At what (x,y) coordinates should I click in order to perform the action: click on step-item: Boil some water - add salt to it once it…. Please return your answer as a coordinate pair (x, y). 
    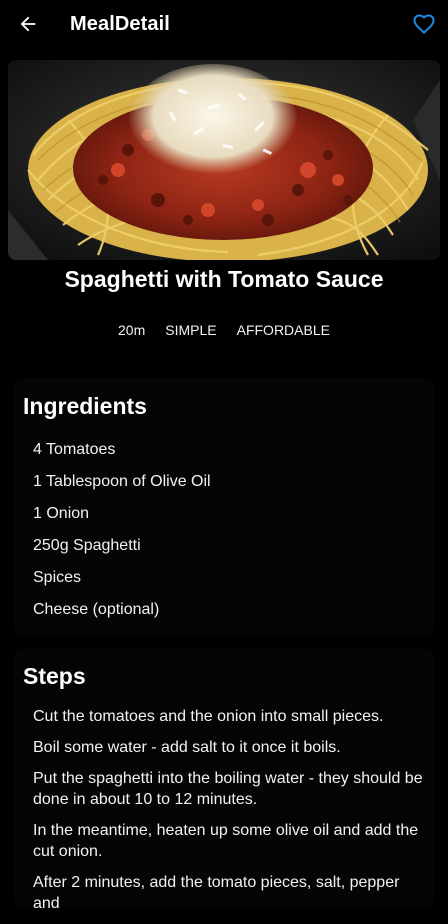
    Looking at the image, I should click on (187, 747).